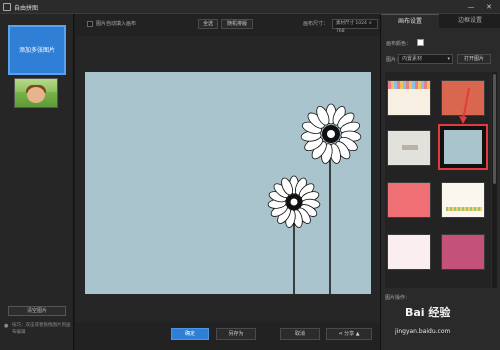 The image size is (500, 350). What do you see at coordinates (340, 334) in the screenshot?
I see `share-icon: ⋖` at bounding box center [340, 334].